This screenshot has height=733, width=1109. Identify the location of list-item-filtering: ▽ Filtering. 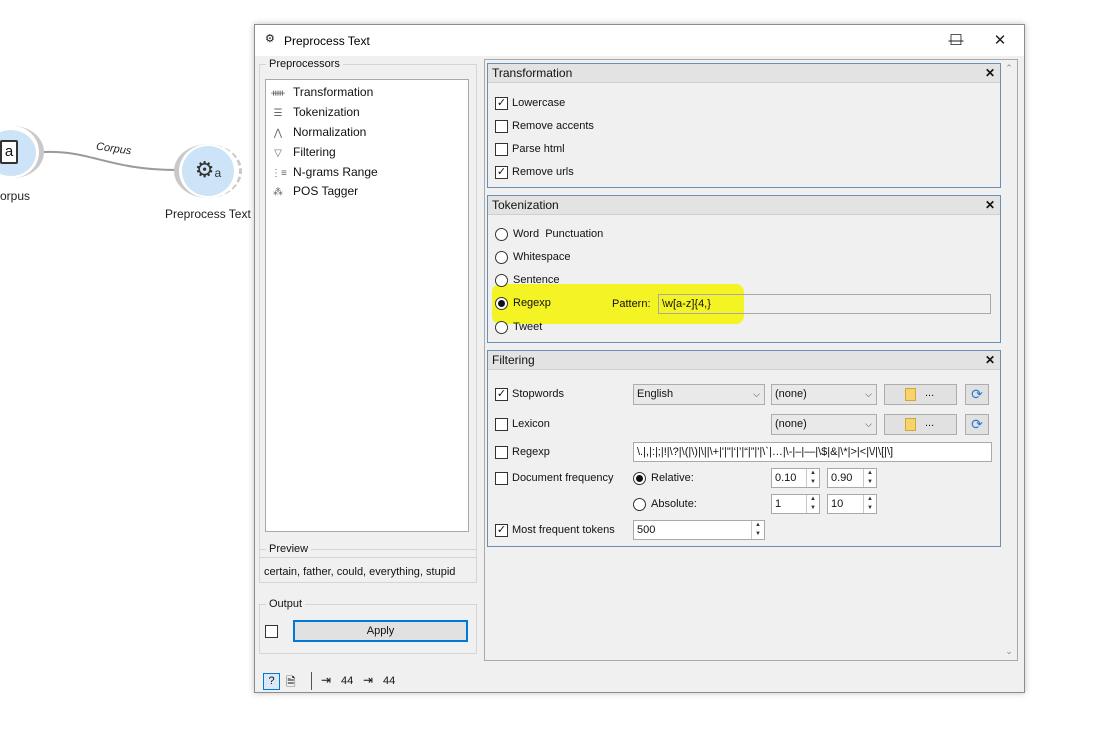
(303, 152).